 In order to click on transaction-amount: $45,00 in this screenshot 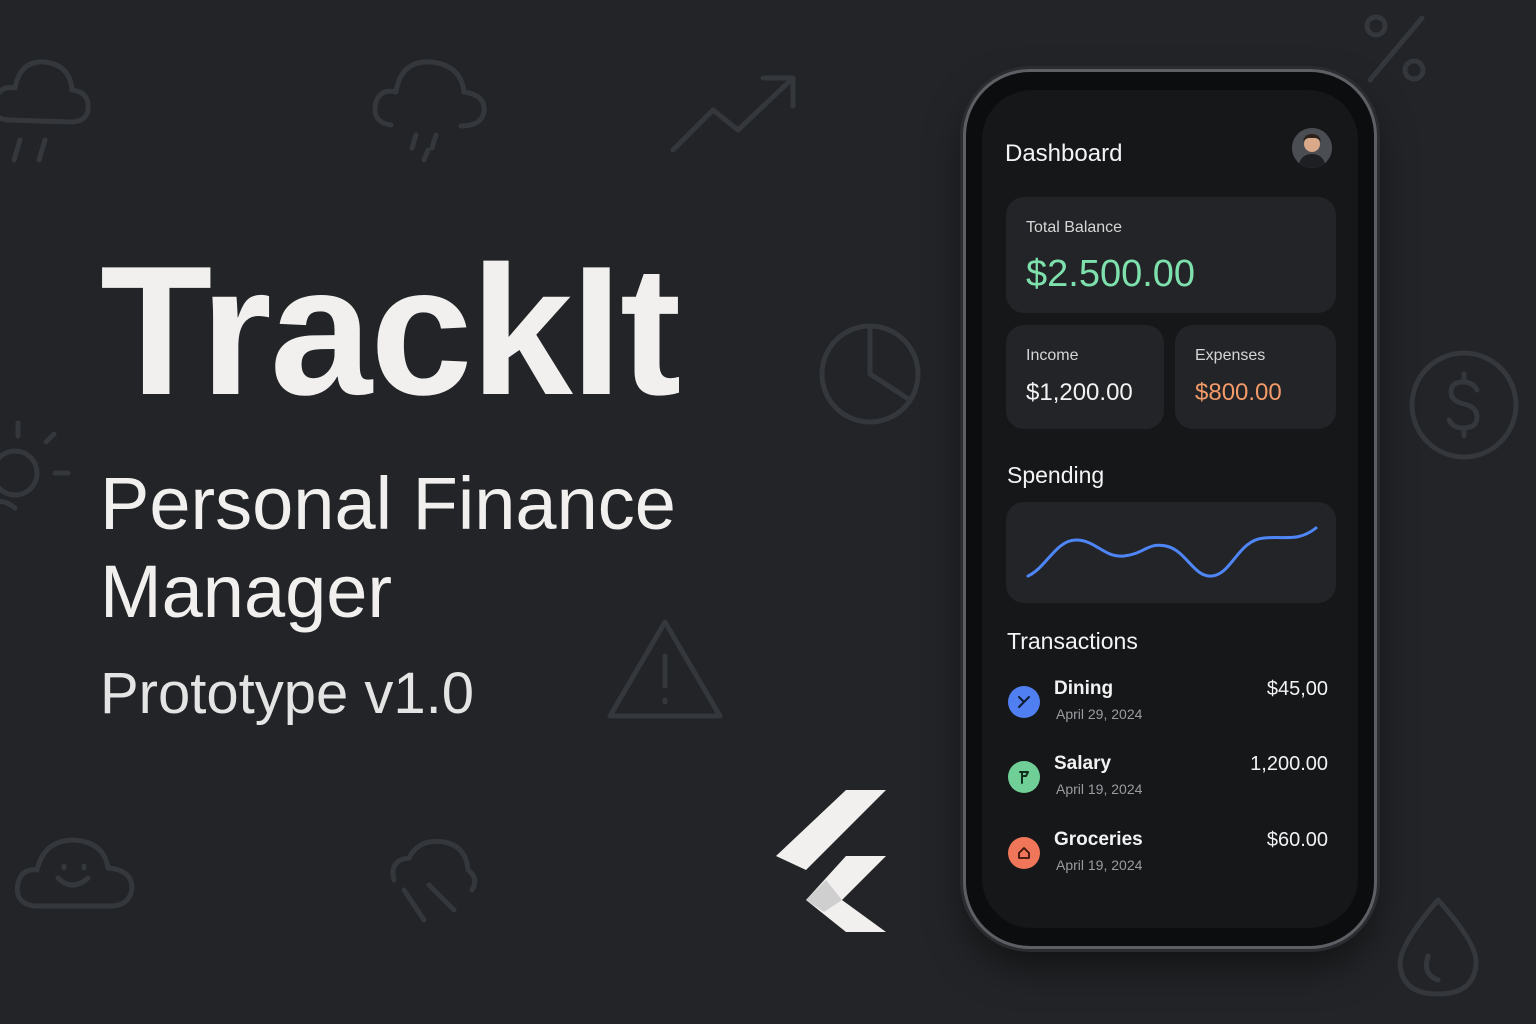, I will do `click(1297, 689)`.